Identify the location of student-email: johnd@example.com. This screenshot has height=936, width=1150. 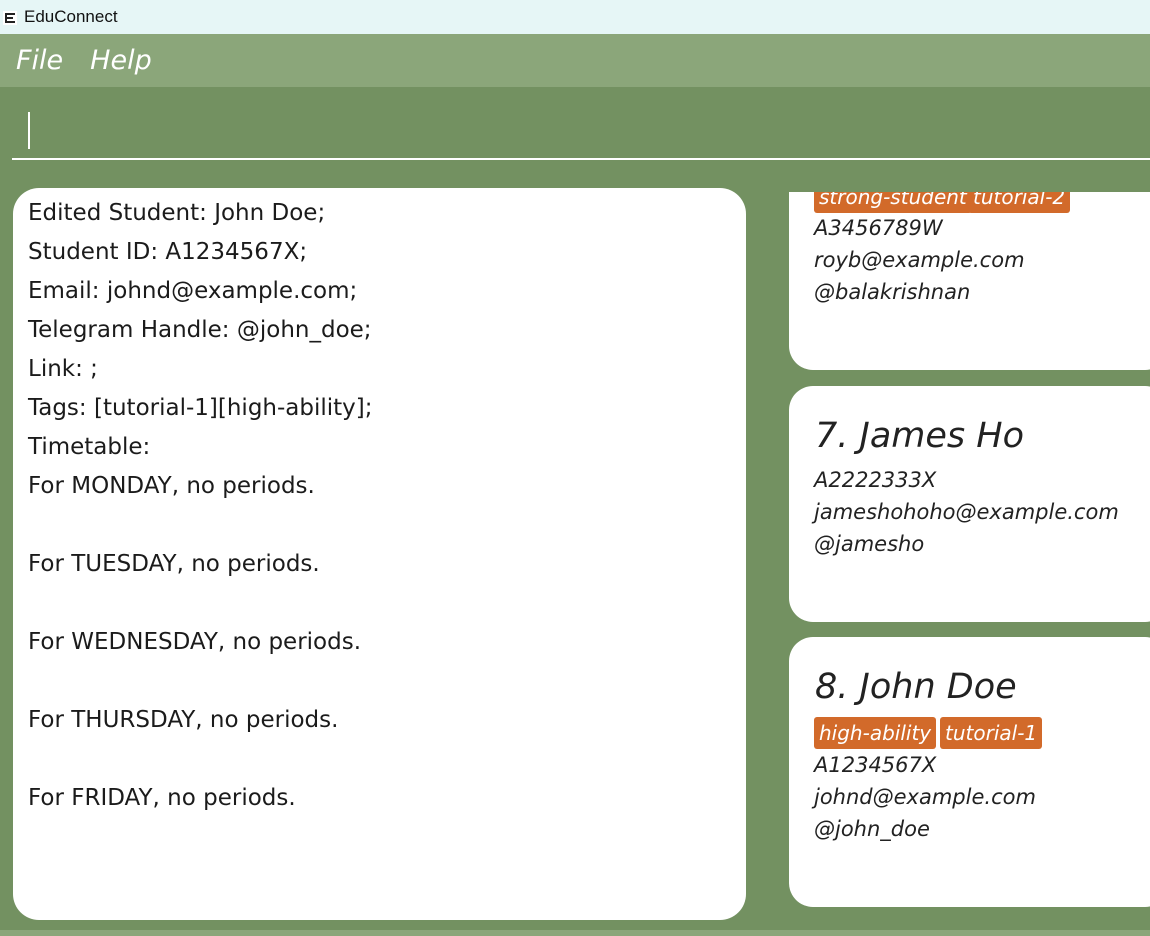
(925, 797).